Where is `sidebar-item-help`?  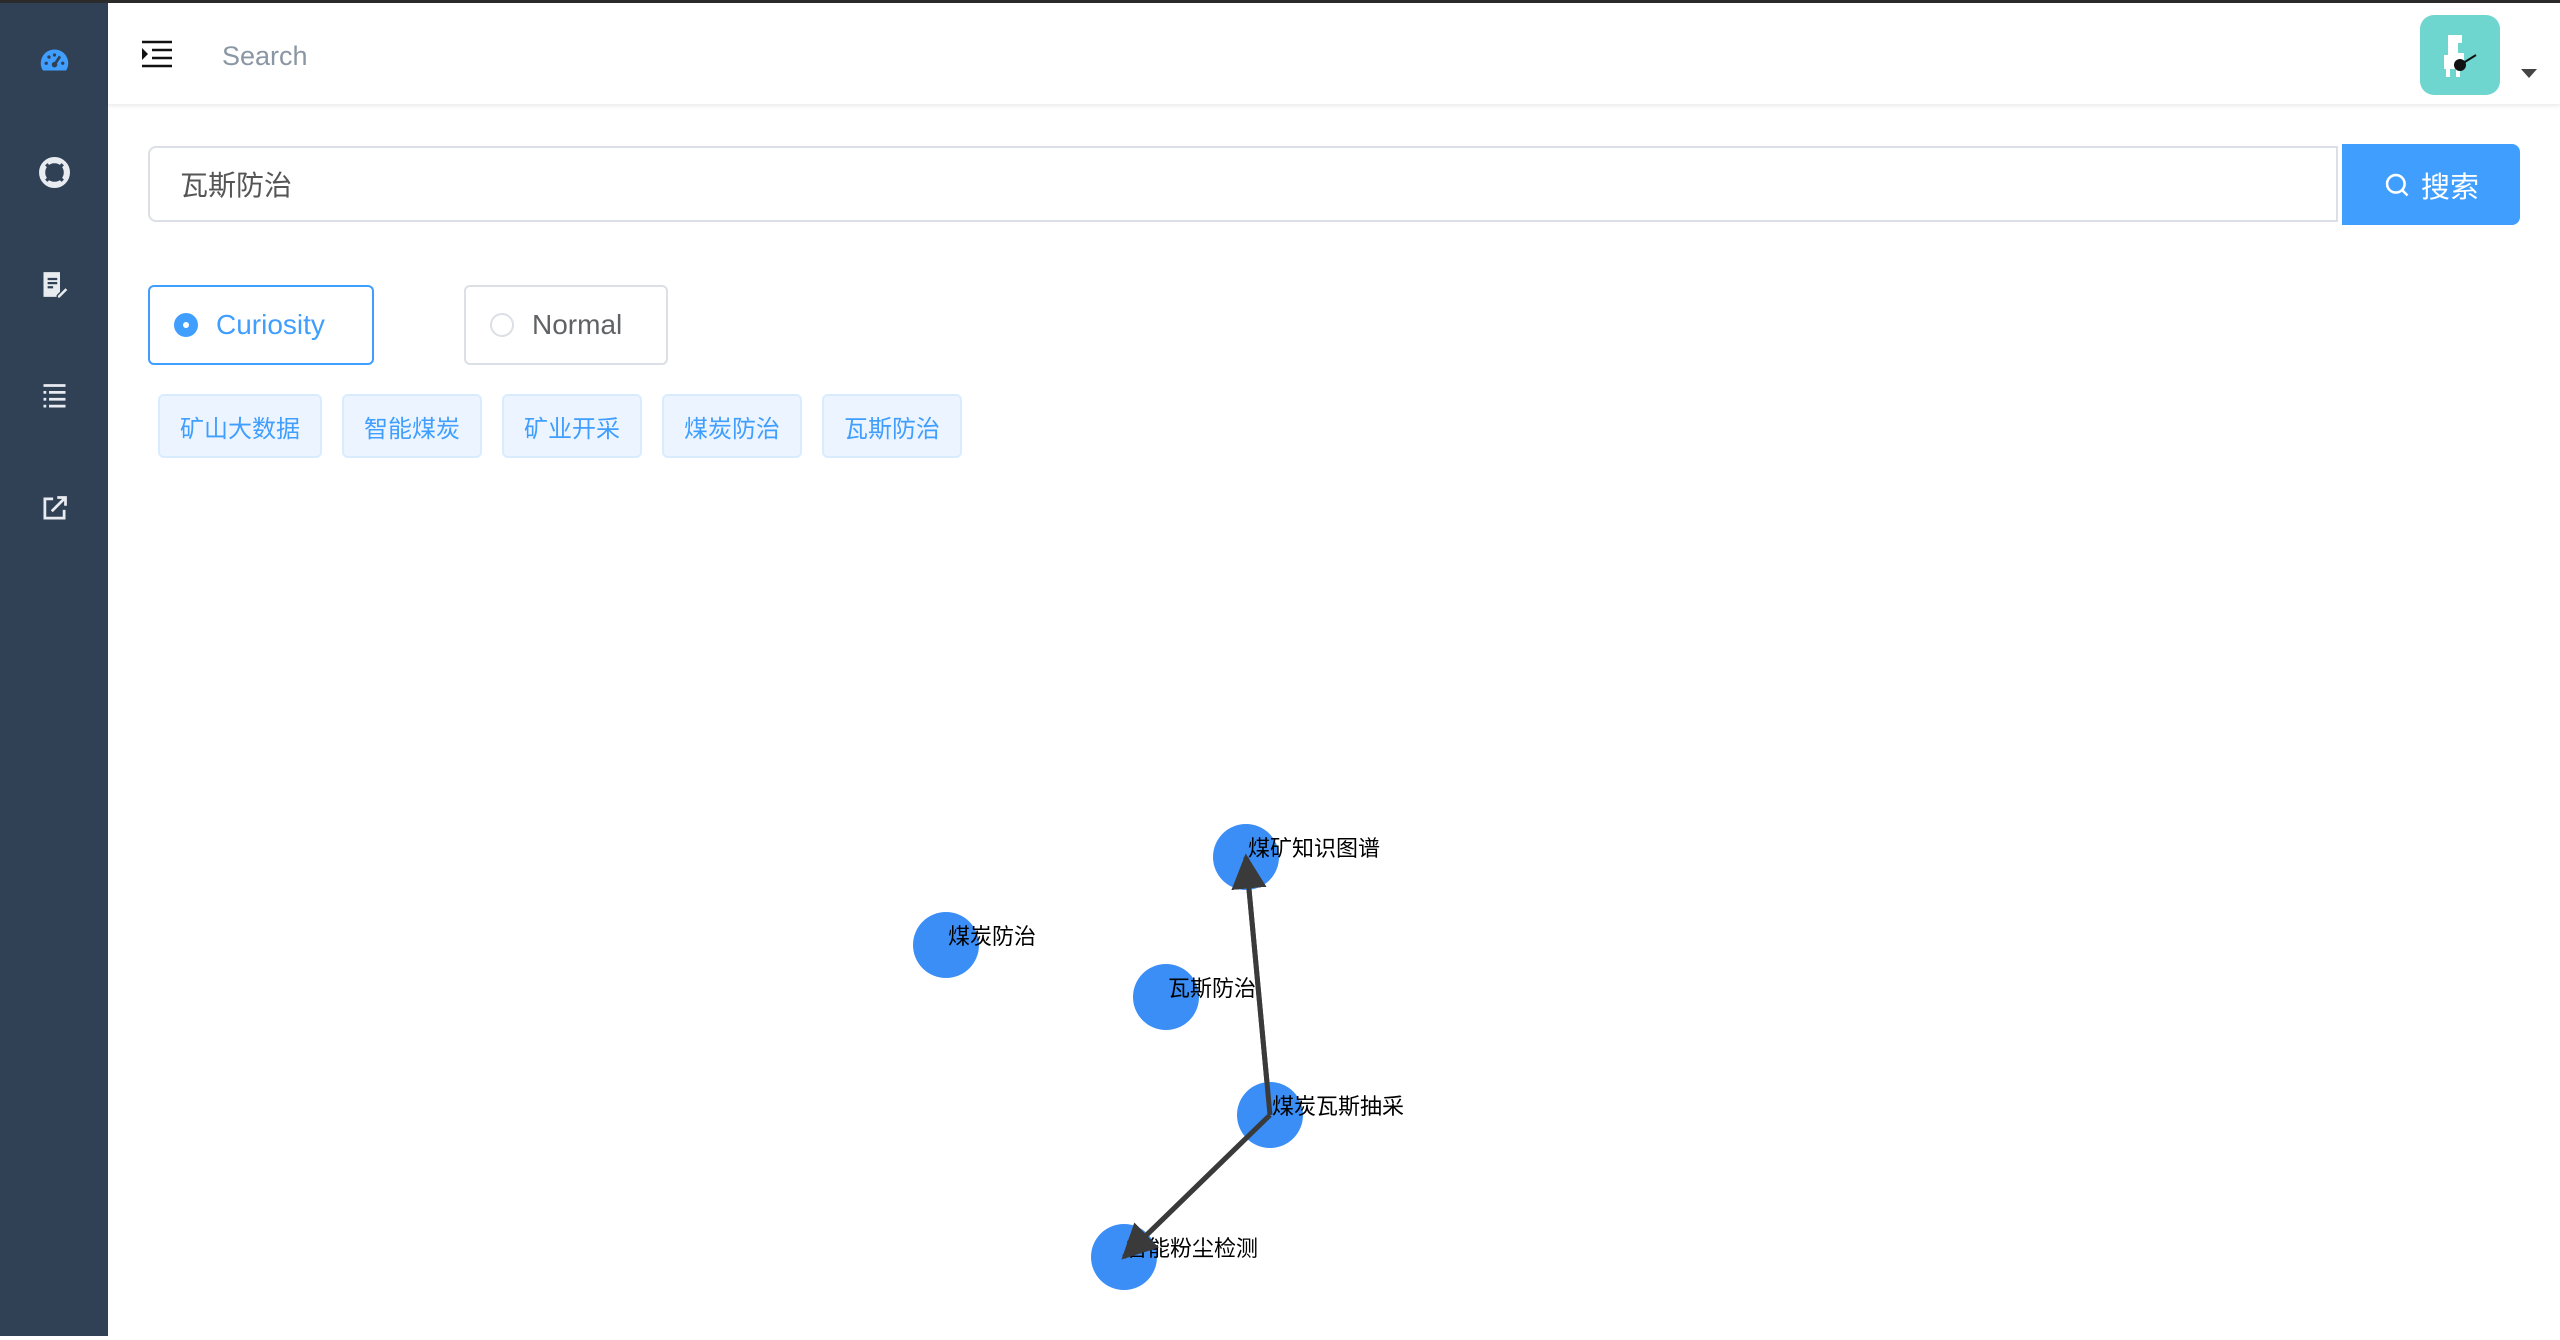
sidebar-item-help is located at coordinates (54, 174).